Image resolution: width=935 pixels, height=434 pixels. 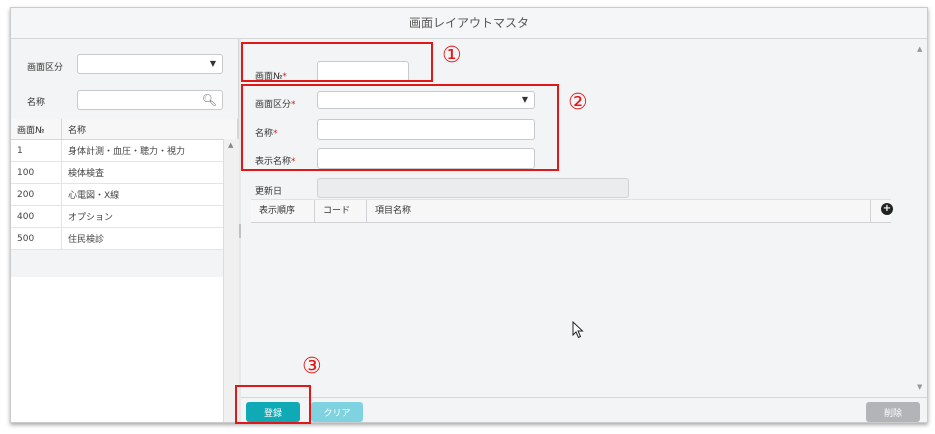 I want to click on updated-date-label: 更新日, so click(x=269, y=192).